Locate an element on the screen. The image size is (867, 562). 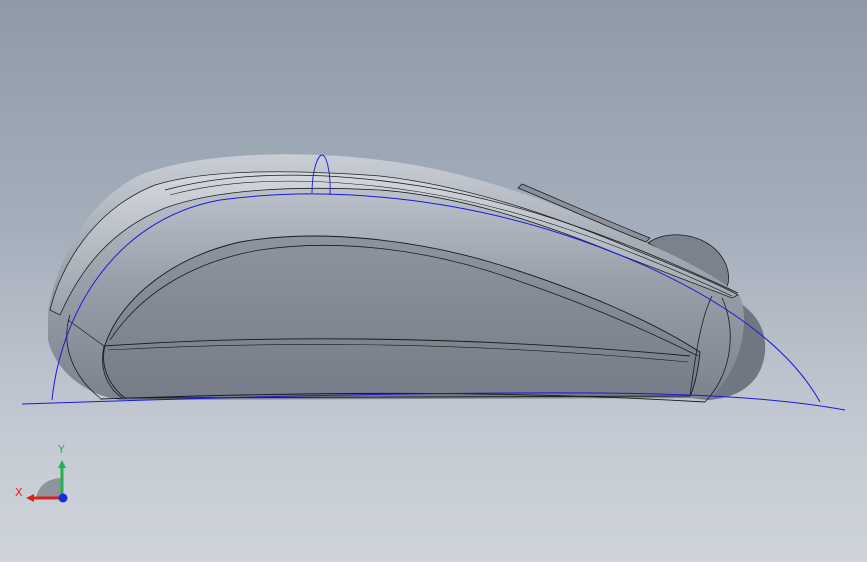
coordinate-triad: X Y is located at coordinates (47, 475).